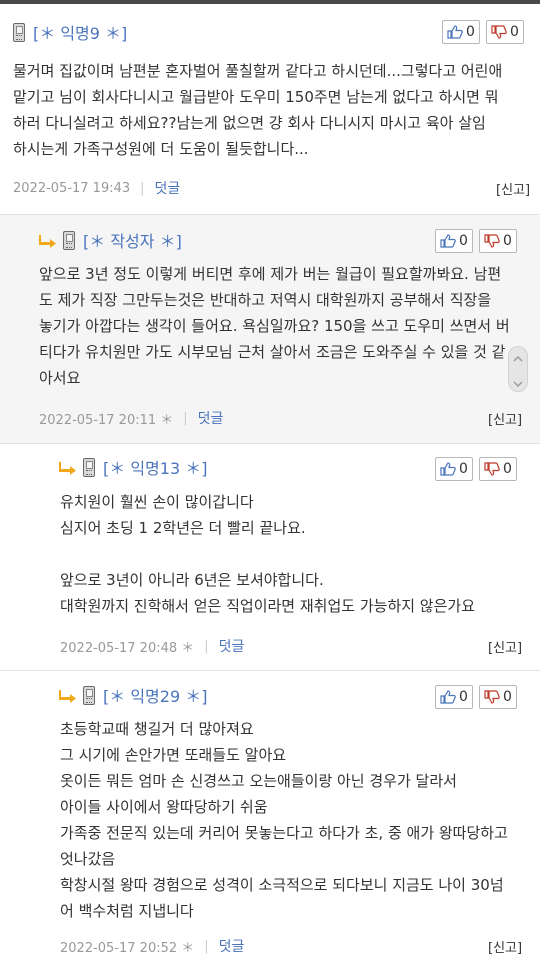  What do you see at coordinates (518, 381) in the screenshot?
I see `chevron-down-icon` at bounding box center [518, 381].